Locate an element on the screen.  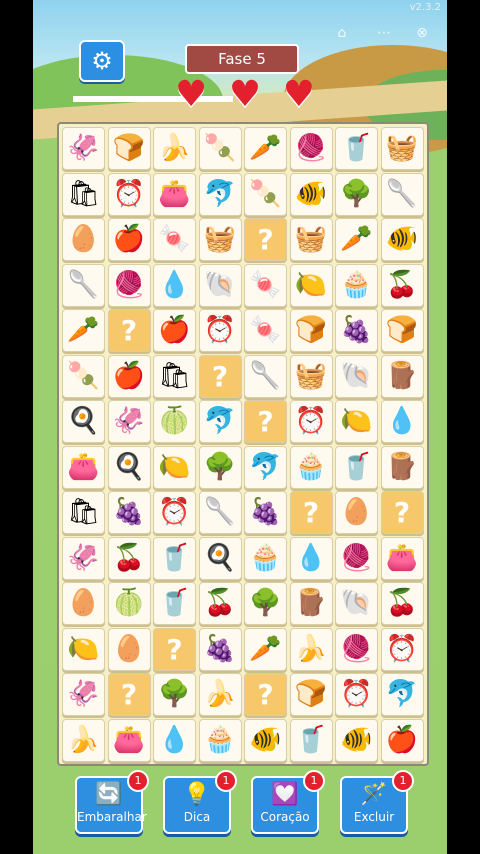
shuffle-button: 🔄 Embaralhar 1 is located at coordinates (112, 802).